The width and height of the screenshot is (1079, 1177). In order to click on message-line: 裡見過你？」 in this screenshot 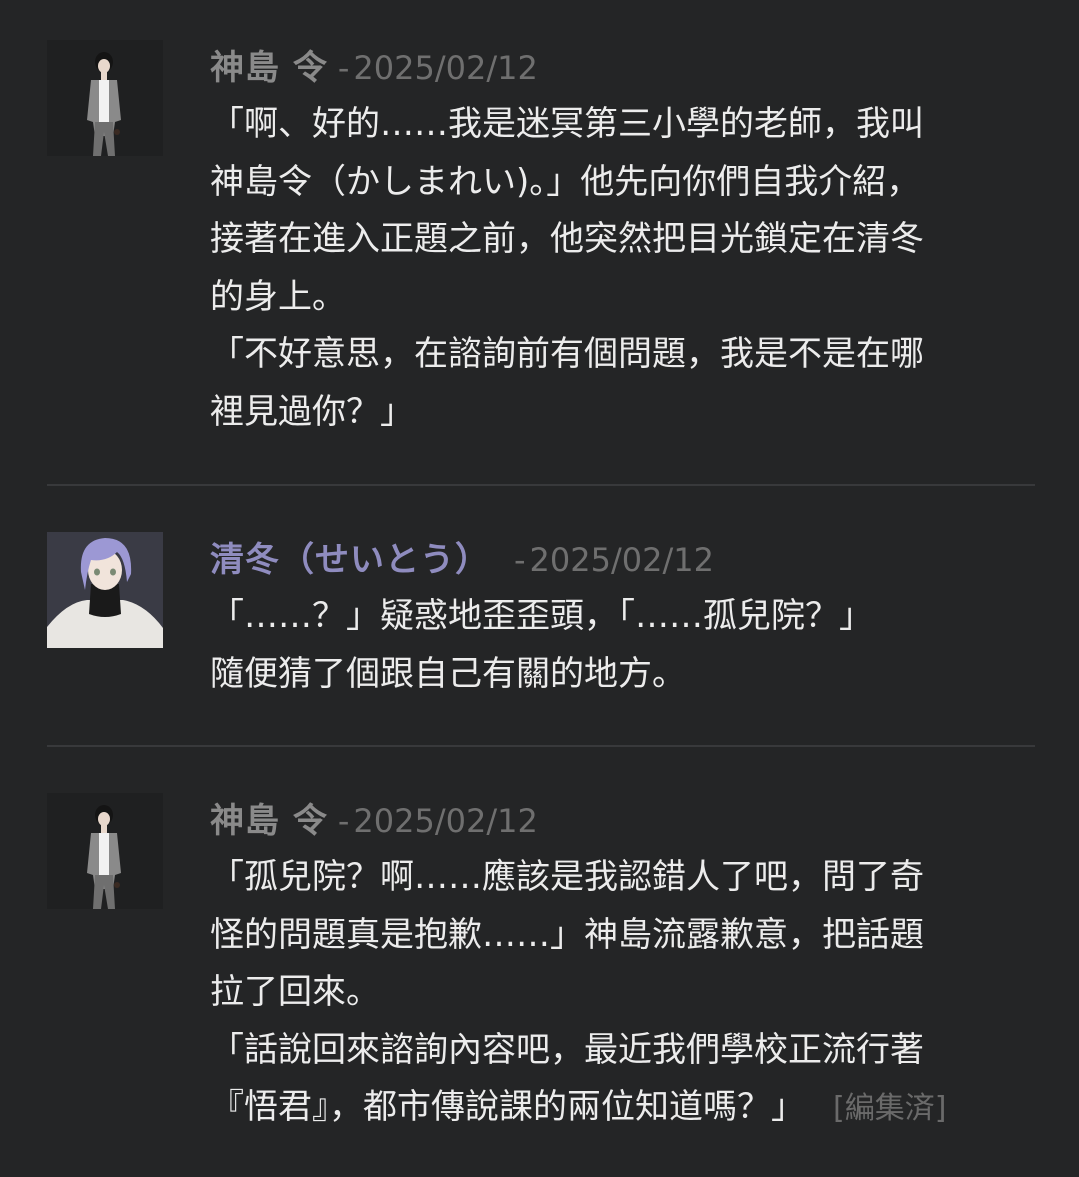, I will do `click(312, 411)`.